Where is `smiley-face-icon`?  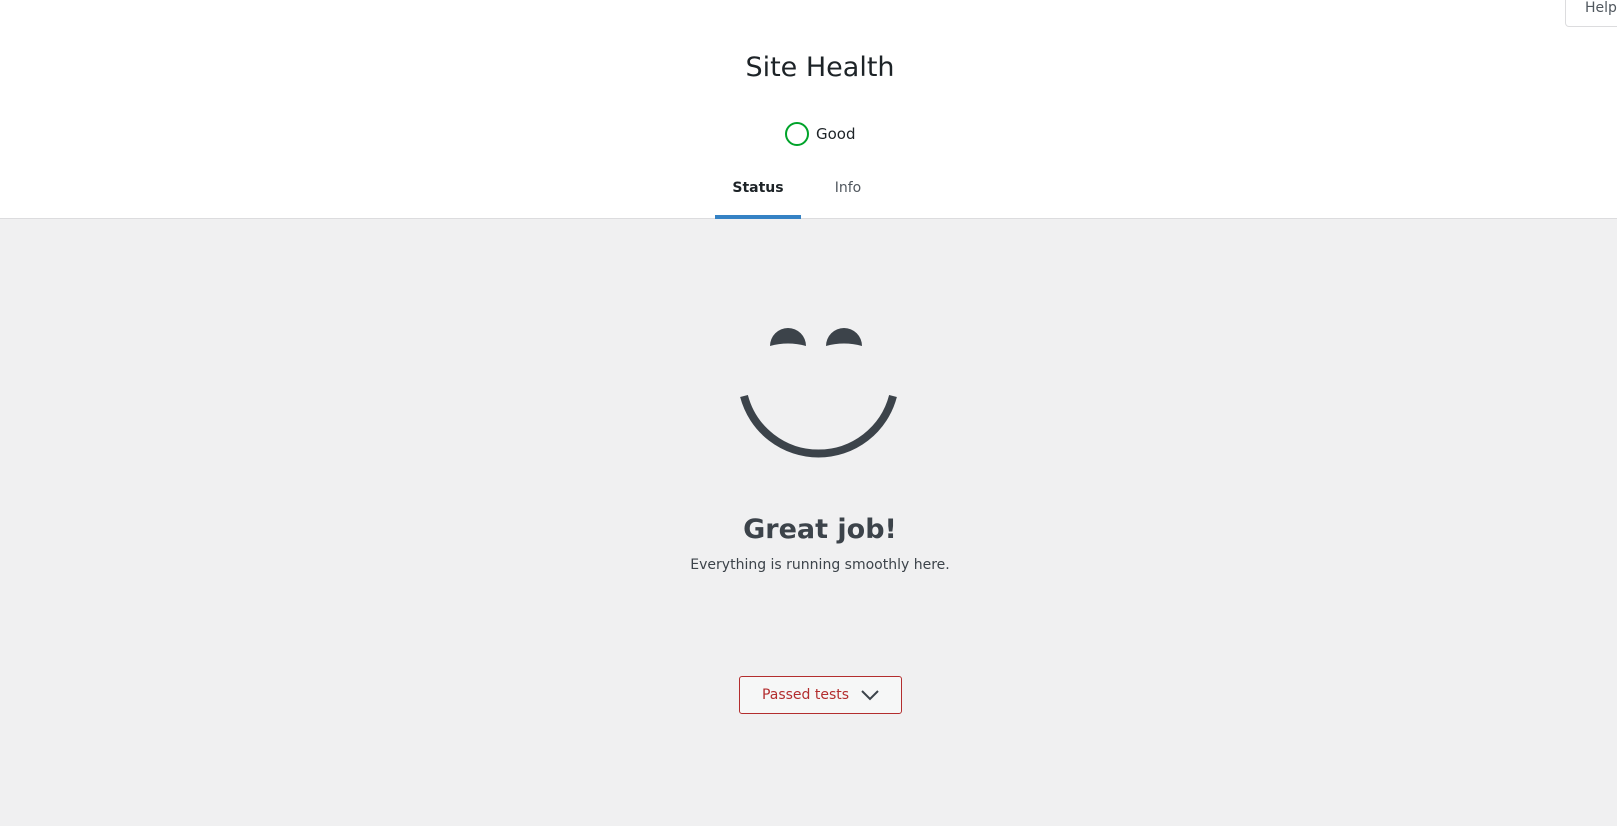 smiley-face-icon is located at coordinates (818, 393).